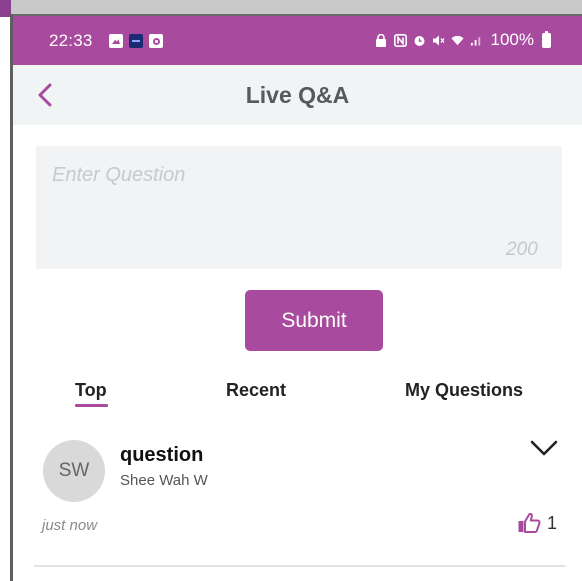 This screenshot has width=582, height=581. What do you see at coordinates (299, 566) in the screenshot?
I see `divider` at bounding box center [299, 566].